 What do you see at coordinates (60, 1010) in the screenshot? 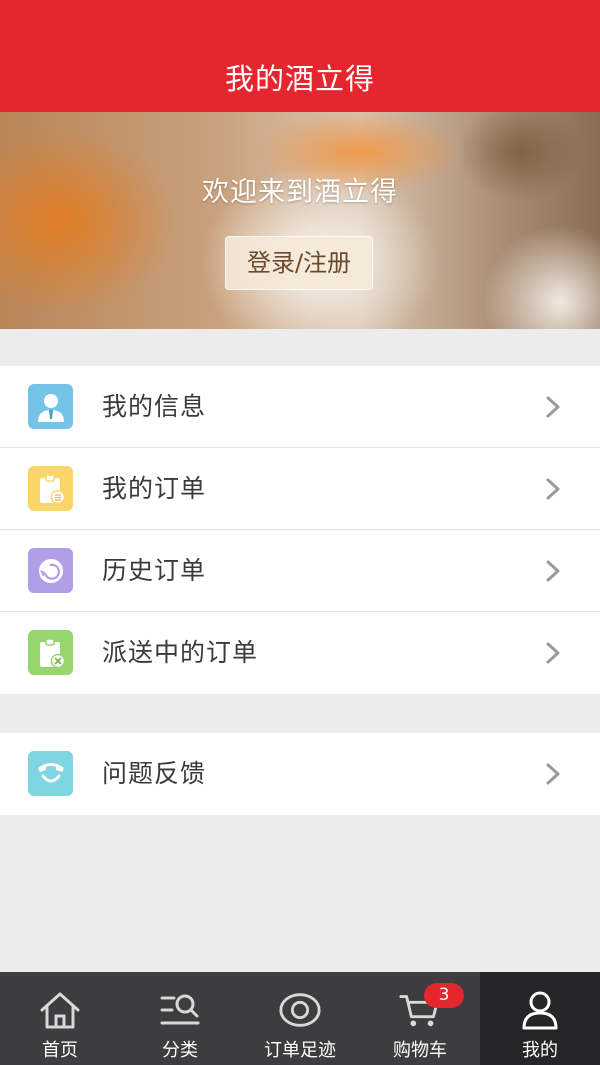
I see `home-icon` at bounding box center [60, 1010].